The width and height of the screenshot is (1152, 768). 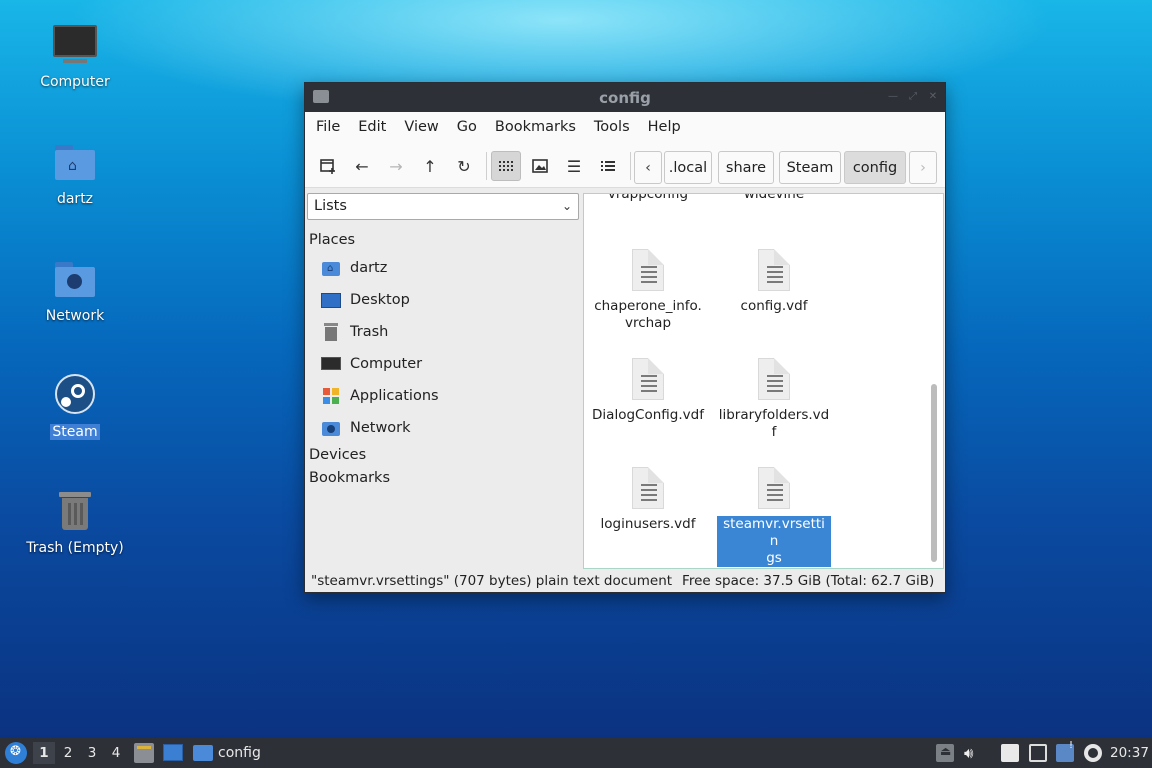 I want to click on menubar: File Edit View Go Bookmarks Tools Help, so click(x=625, y=127).